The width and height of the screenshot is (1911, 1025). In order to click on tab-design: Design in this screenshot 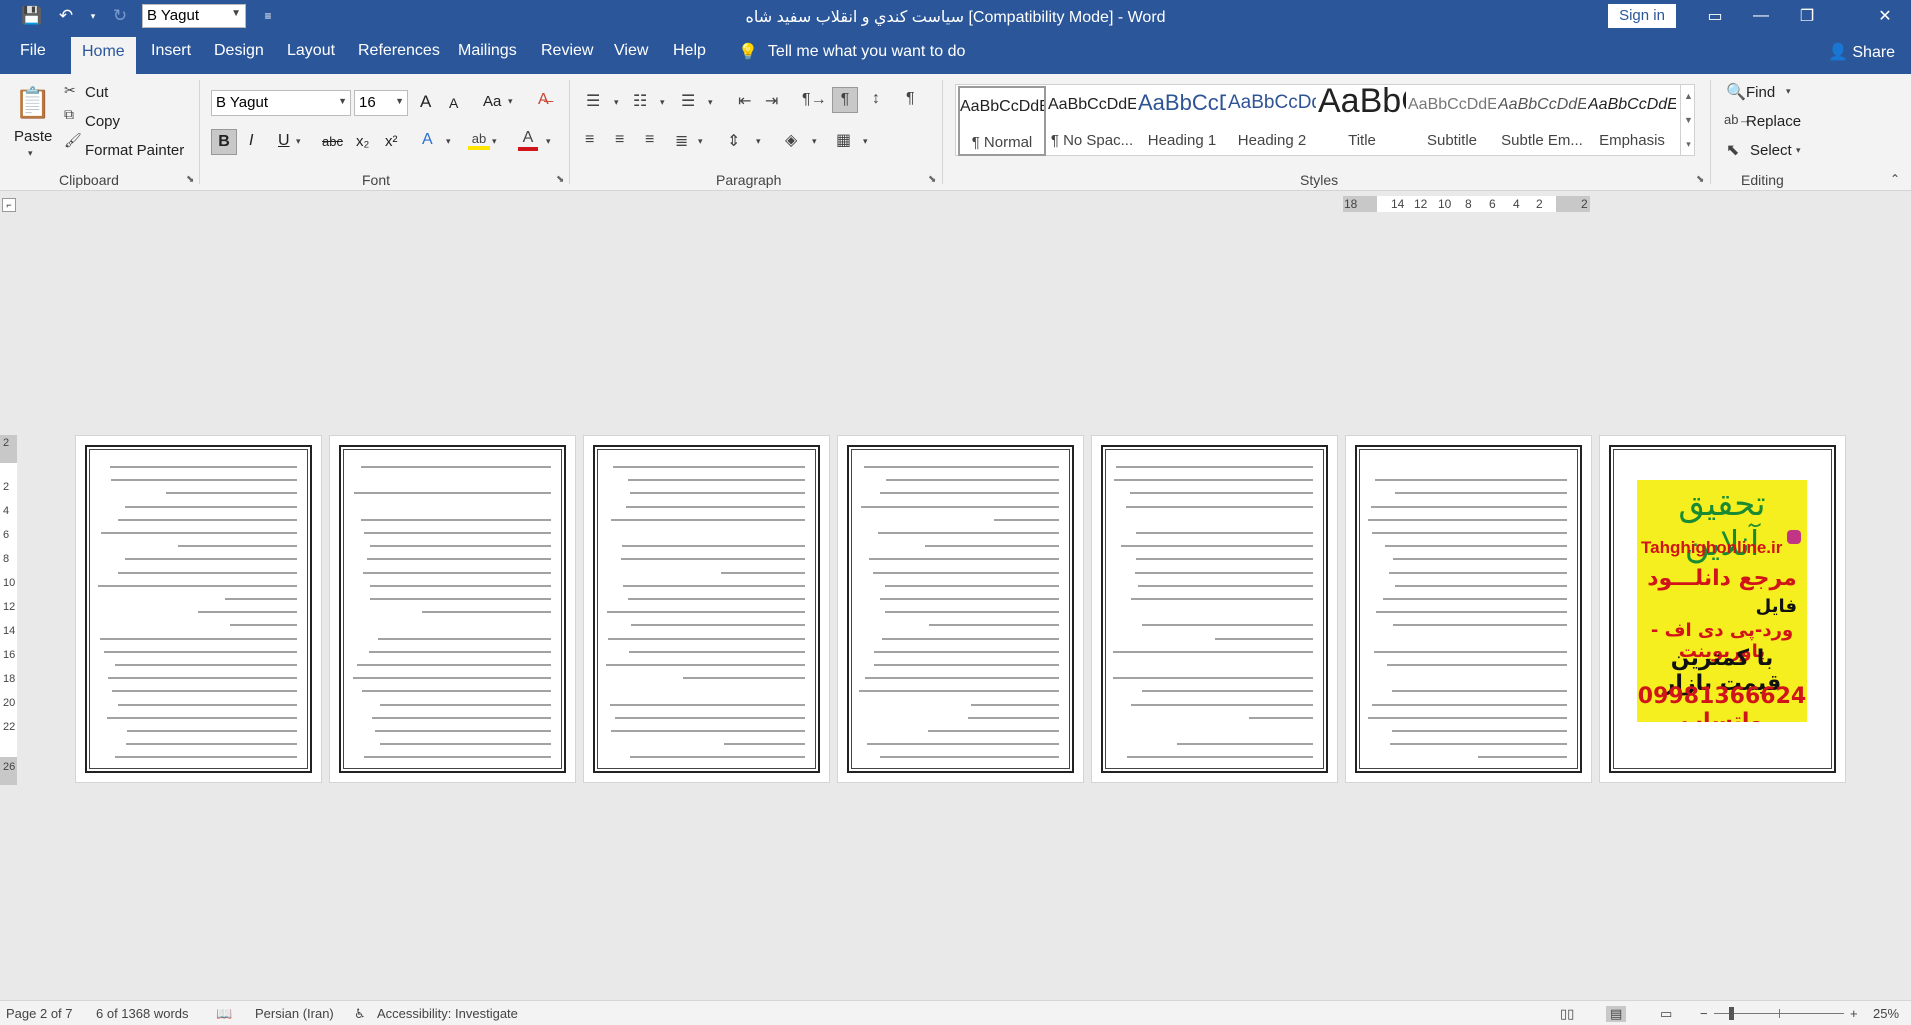, I will do `click(239, 51)`.